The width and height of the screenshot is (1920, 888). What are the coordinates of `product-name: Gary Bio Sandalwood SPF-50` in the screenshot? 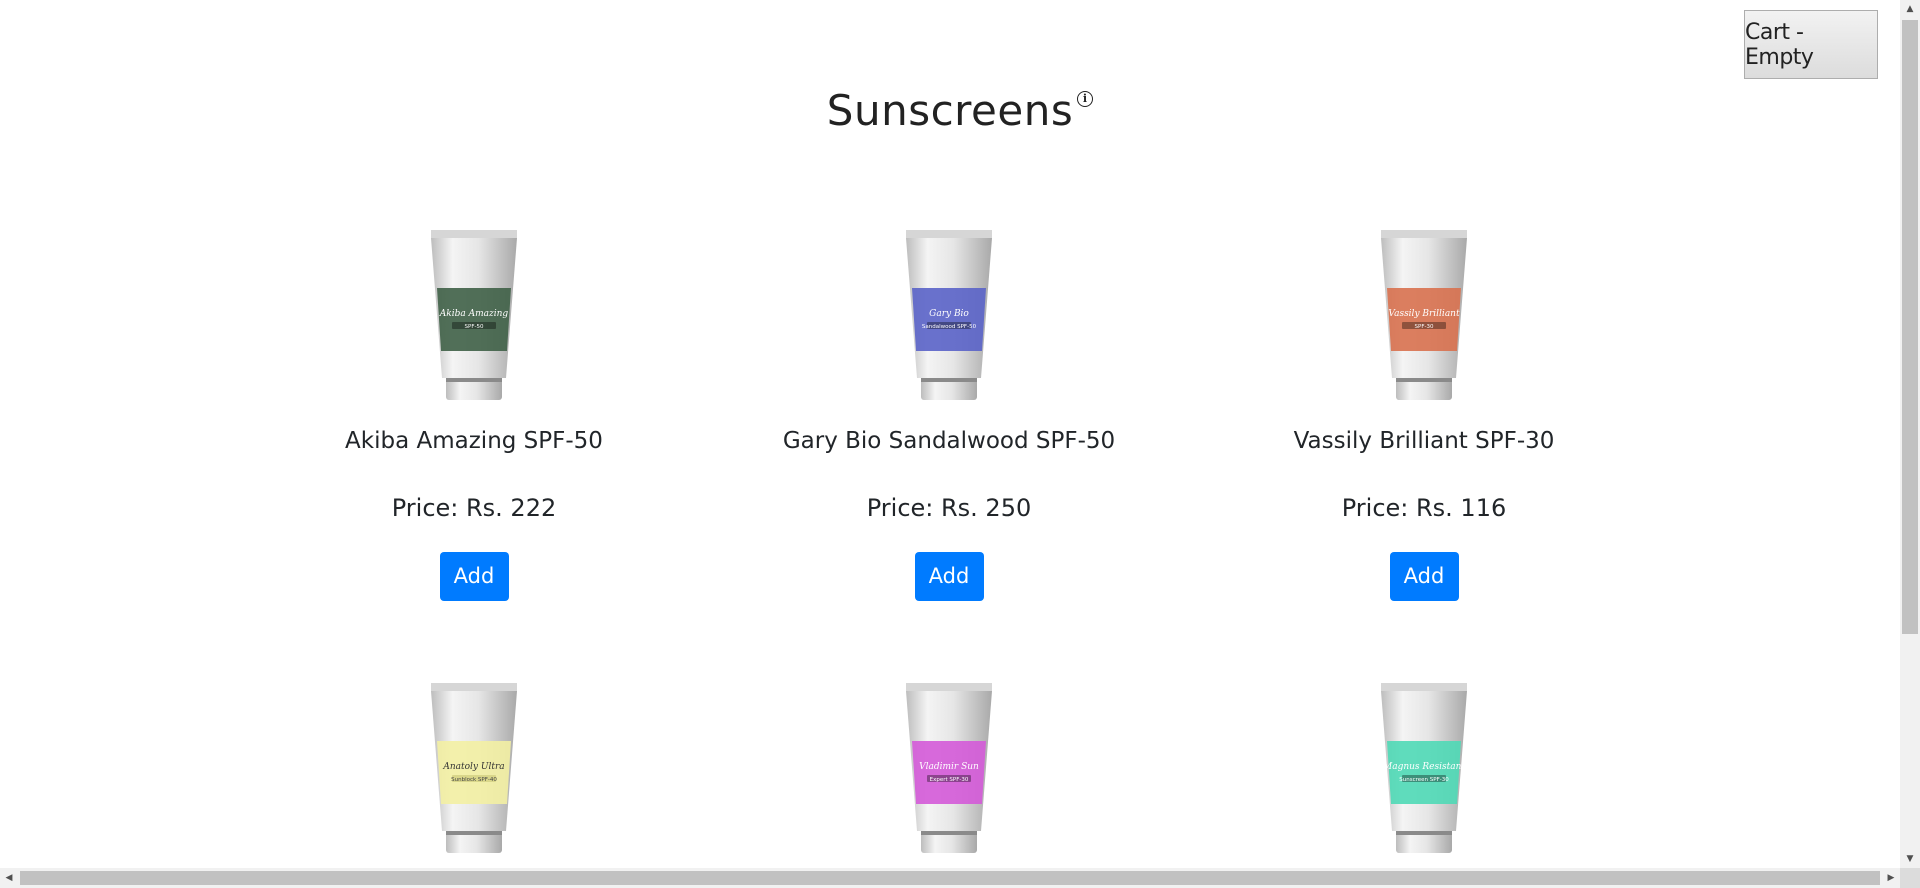 It's located at (949, 441).